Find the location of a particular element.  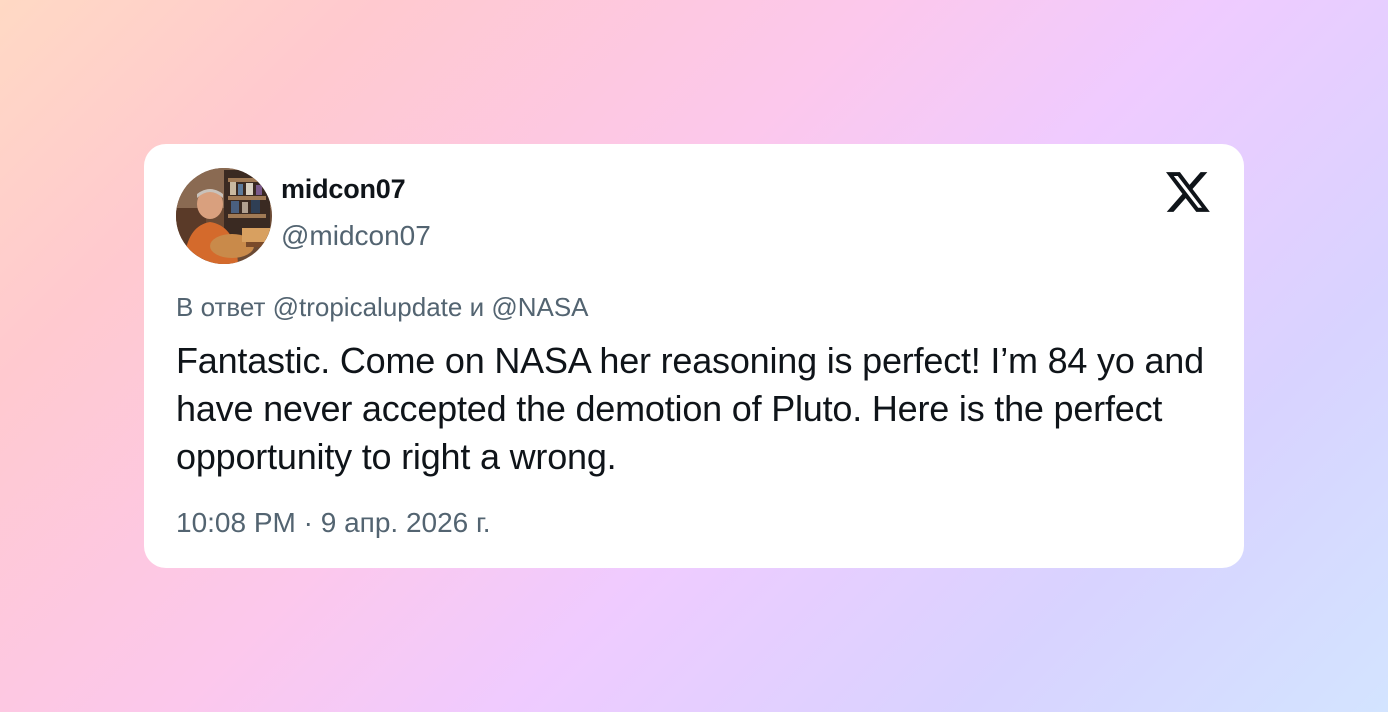

user-handle: @midcon07 is located at coordinates (356, 236).